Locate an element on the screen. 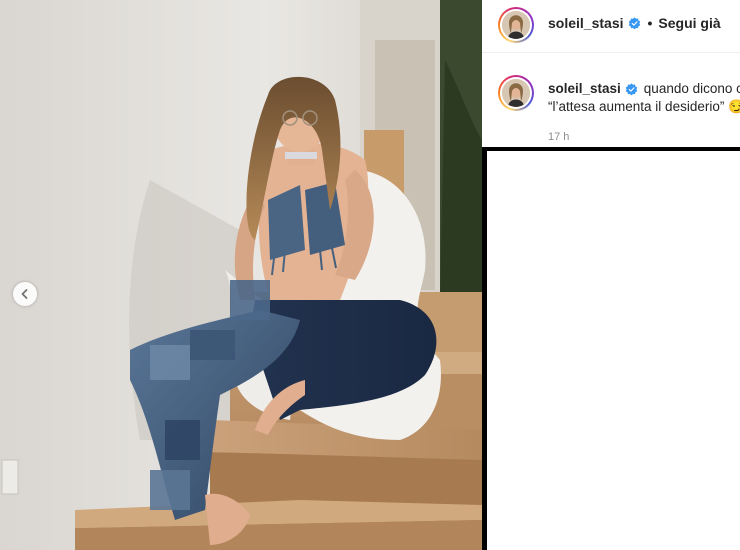 Image resolution: width=740 pixels, height=550 pixels. caption-text-continued: “l’attesa aumenta il desiderio” 😏 is located at coordinates (644, 106).